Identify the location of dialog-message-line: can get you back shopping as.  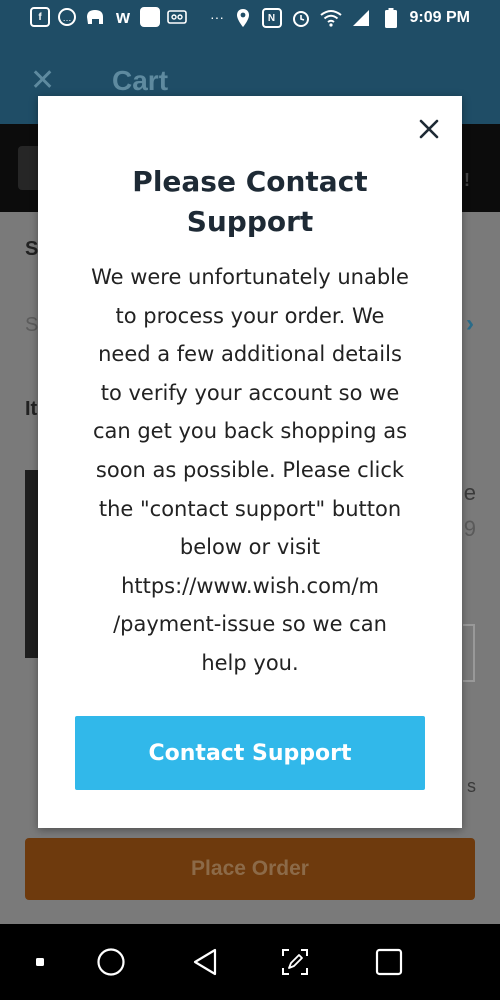
(250, 431).